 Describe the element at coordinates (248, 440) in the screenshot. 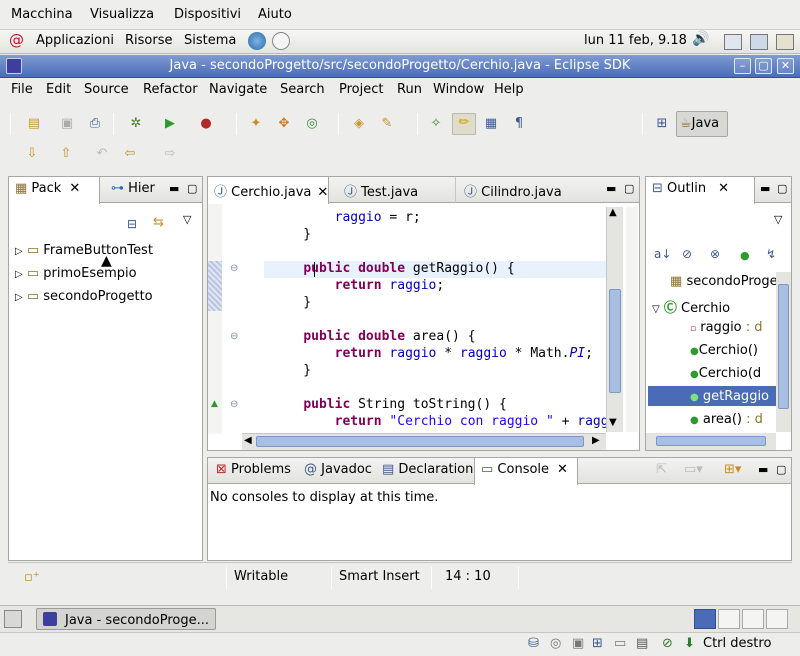

I see `scroll-left-icon: ◀` at that location.